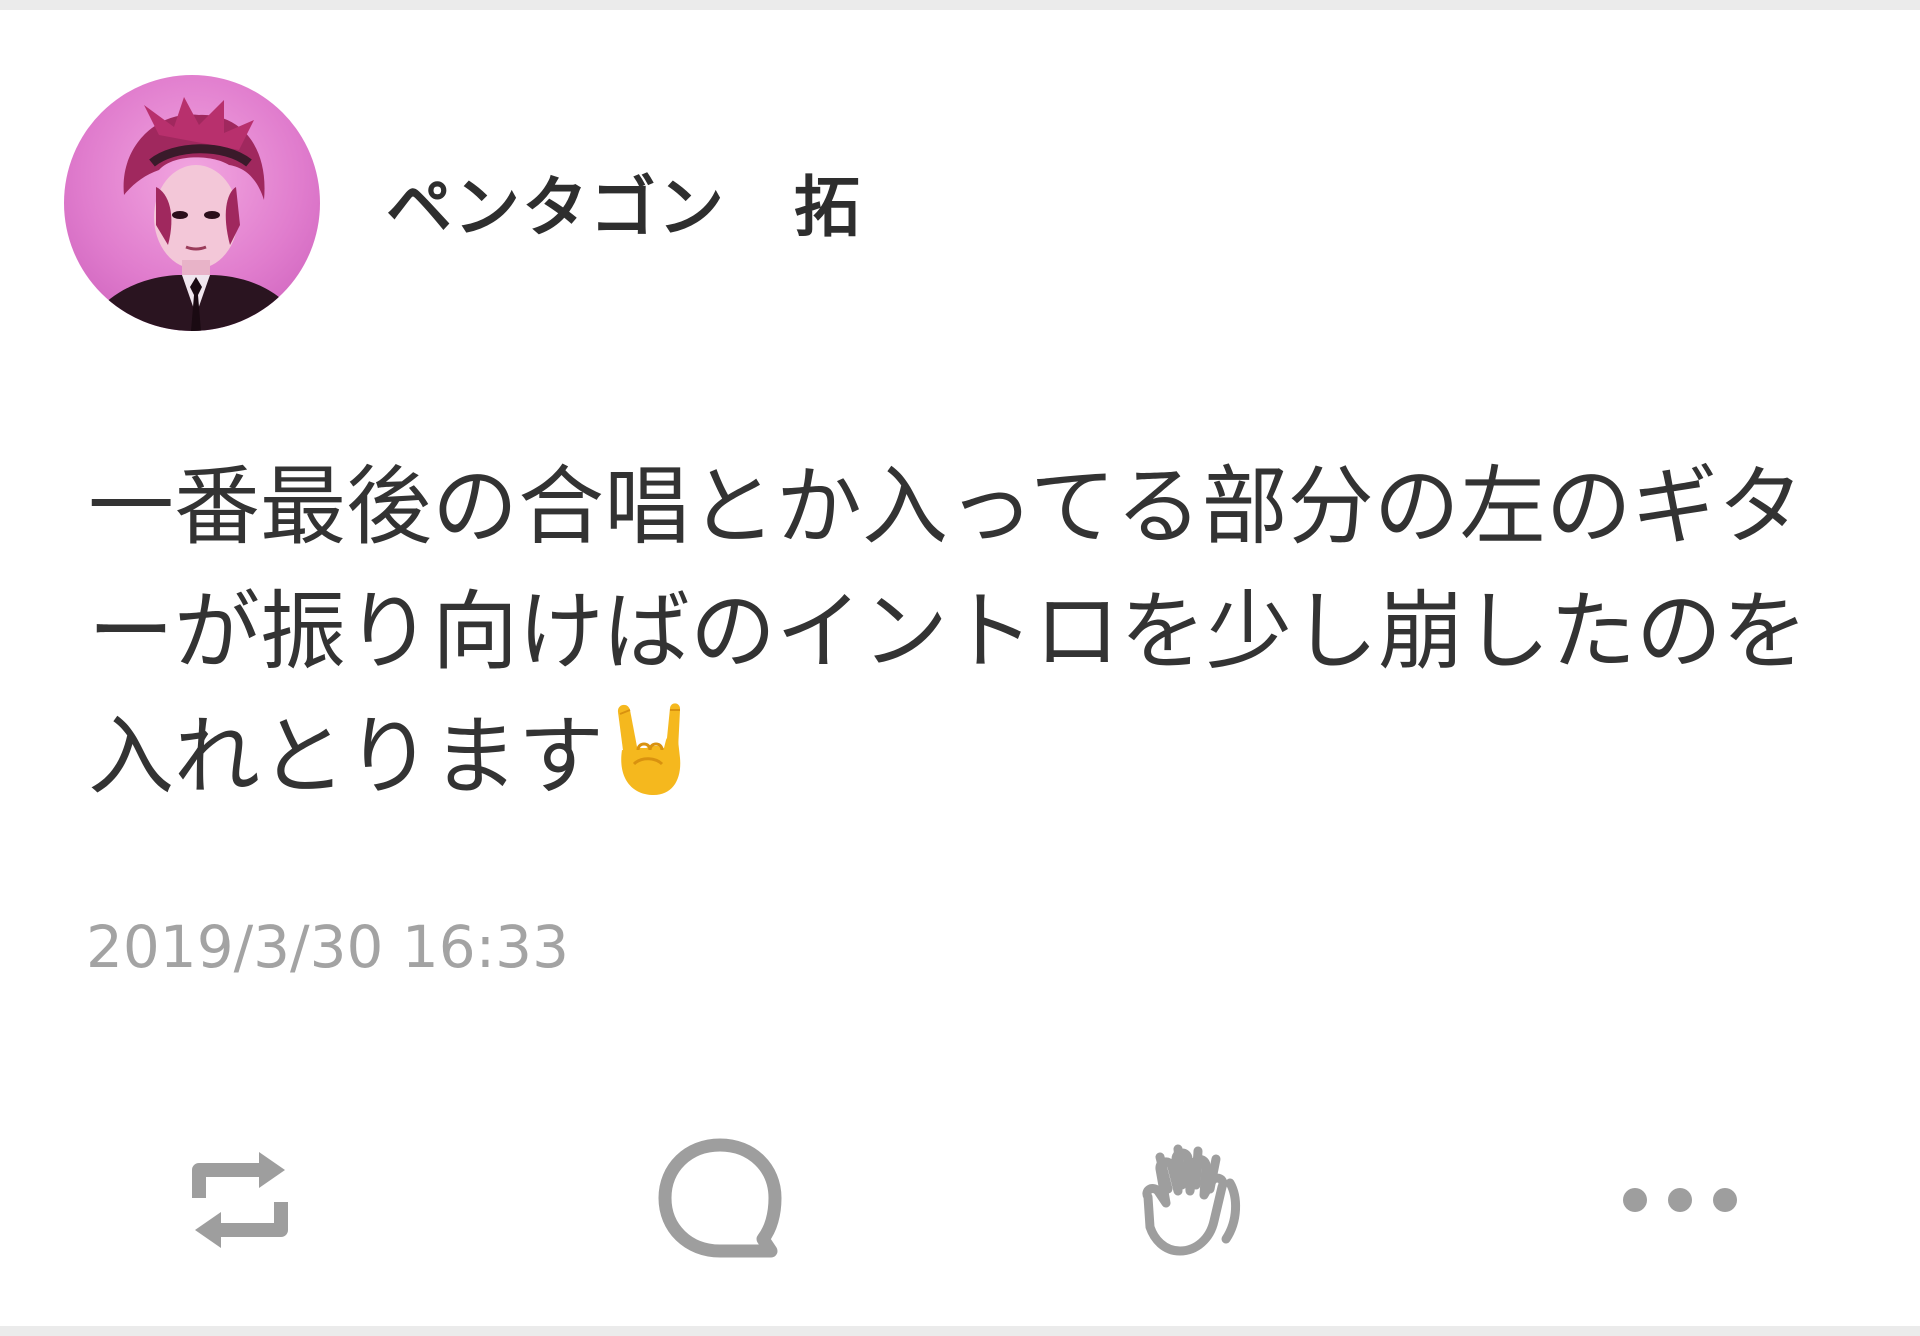 Image resolution: width=1920 pixels, height=1336 pixels. What do you see at coordinates (624, 208) in the screenshot?
I see `author-name: ペンタゴン 拓` at bounding box center [624, 208].